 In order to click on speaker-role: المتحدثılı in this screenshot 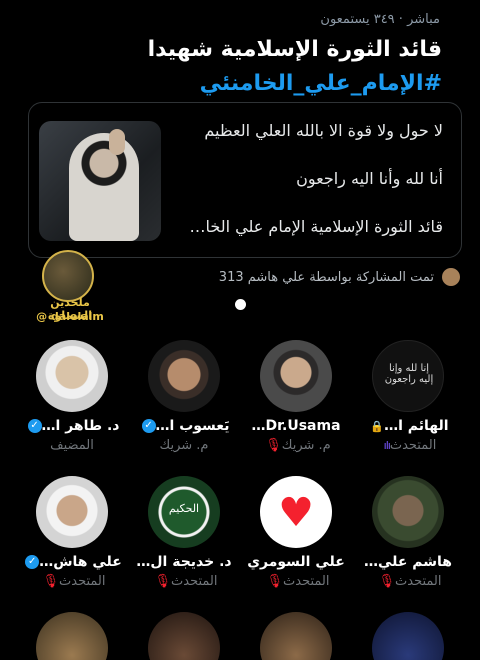, I will do `click(410, 445)`.